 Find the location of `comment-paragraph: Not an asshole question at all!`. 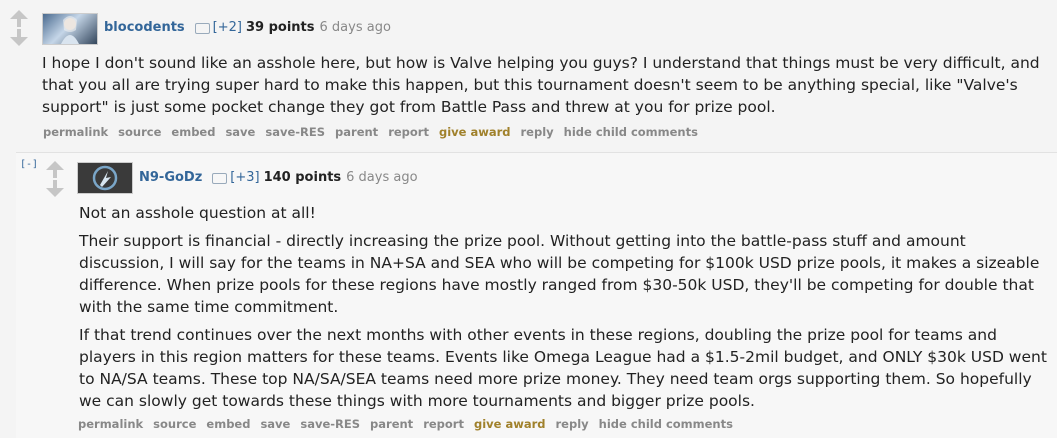

comment-paragraph: Not an asshole question at all! is located at coordinates (197, 213).